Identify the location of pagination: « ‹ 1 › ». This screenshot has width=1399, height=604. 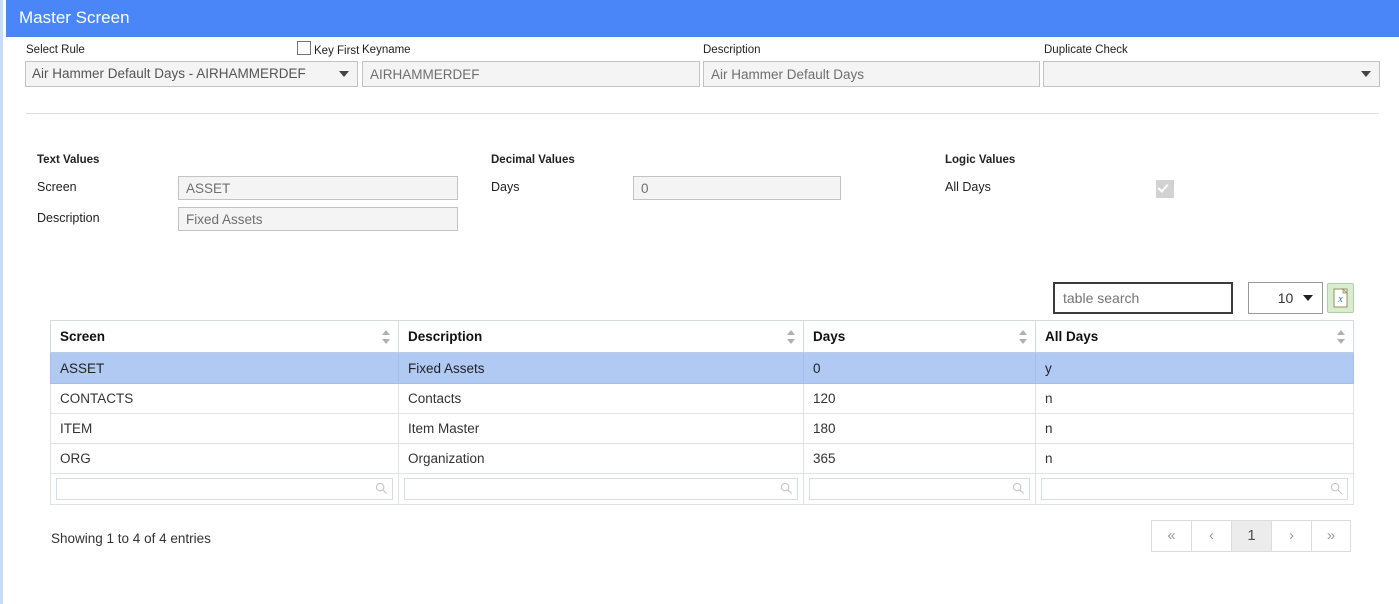
(1251, 536).